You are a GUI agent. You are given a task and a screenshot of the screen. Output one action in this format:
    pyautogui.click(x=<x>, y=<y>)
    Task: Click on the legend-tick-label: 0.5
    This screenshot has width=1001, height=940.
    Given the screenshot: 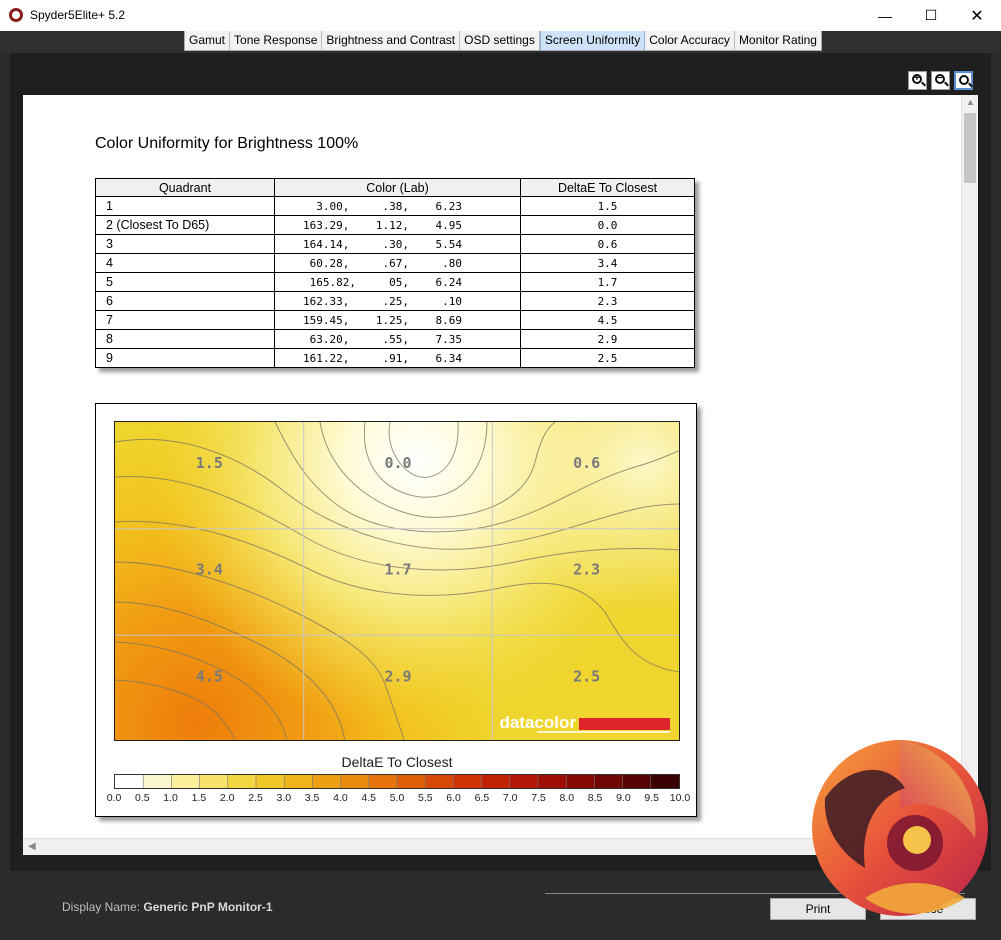 What is the action you would take?
    pyautogui.click(x=142, y=798)
    